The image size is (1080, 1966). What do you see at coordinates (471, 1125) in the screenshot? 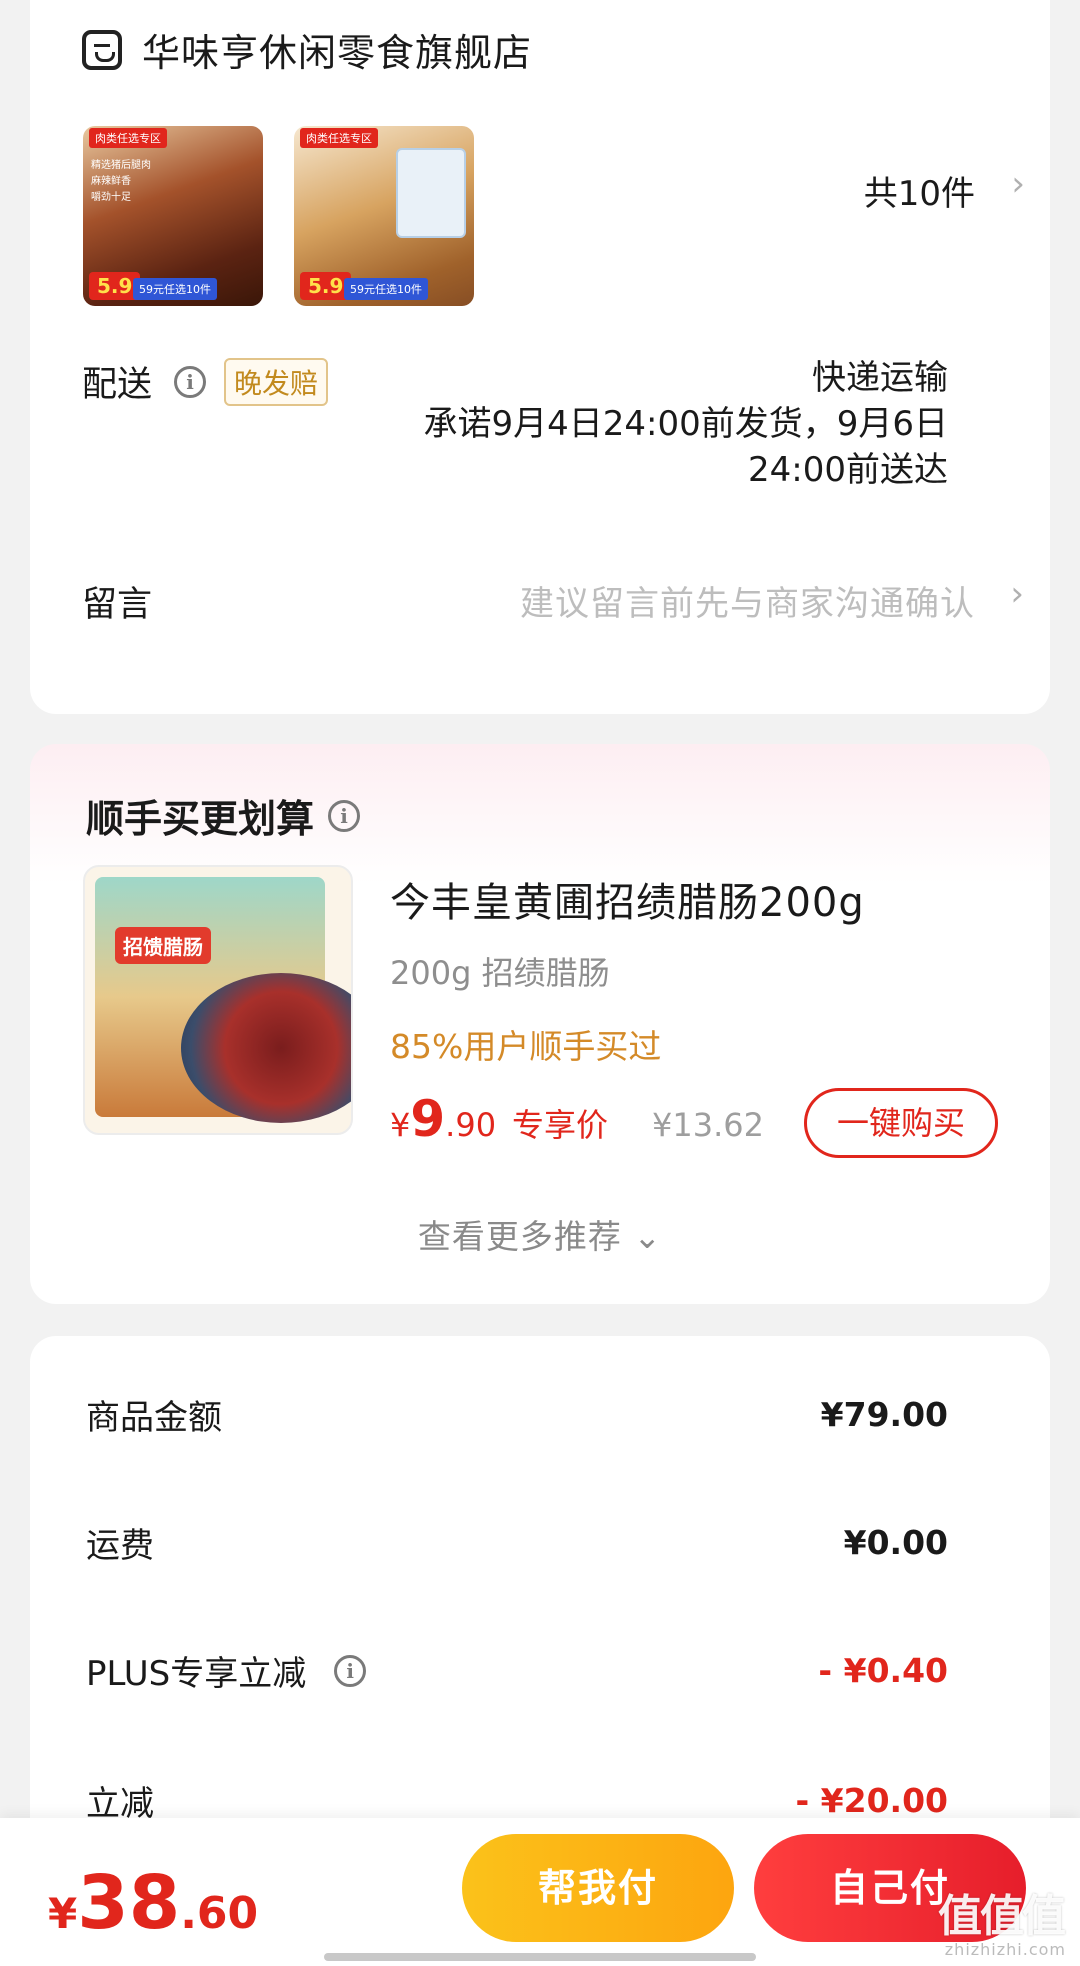
I see `price-decimal: .90` at bounding box center [471, 1125].